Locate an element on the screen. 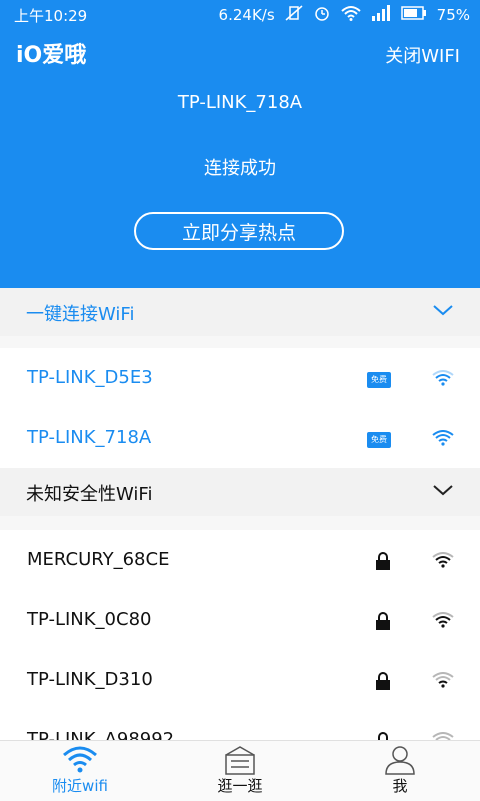  wifi-row: TP-LINK_718A 免费 is located at coordinates (240, 438).